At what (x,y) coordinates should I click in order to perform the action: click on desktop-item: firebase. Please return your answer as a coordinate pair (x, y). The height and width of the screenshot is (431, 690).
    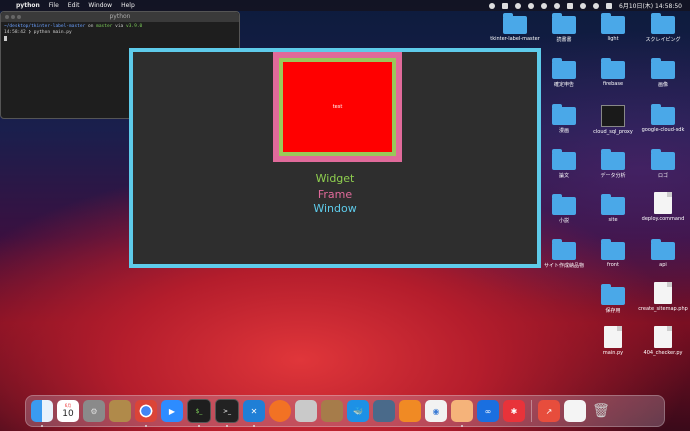
    Looking at the image, I should click on (613, 72).